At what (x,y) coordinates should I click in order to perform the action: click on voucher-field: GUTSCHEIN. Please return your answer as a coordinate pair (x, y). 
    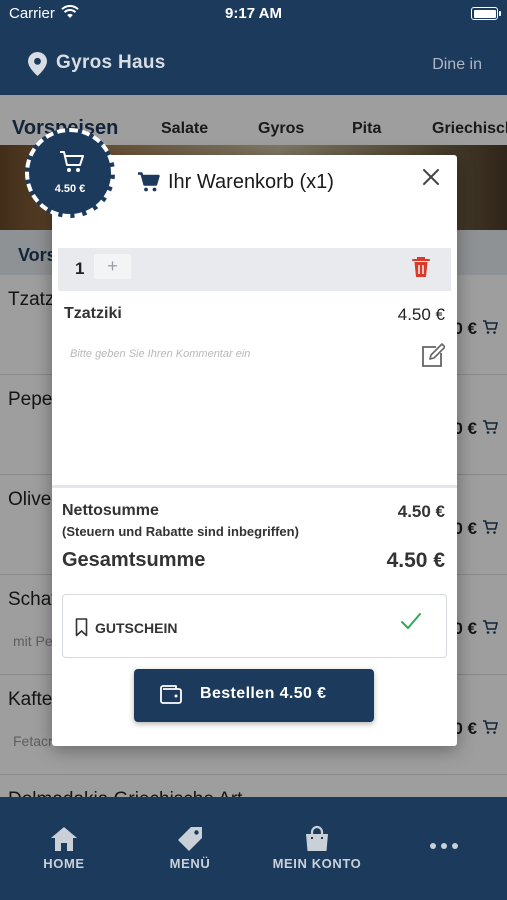
    Looking at the image, I should click on (254, 626).